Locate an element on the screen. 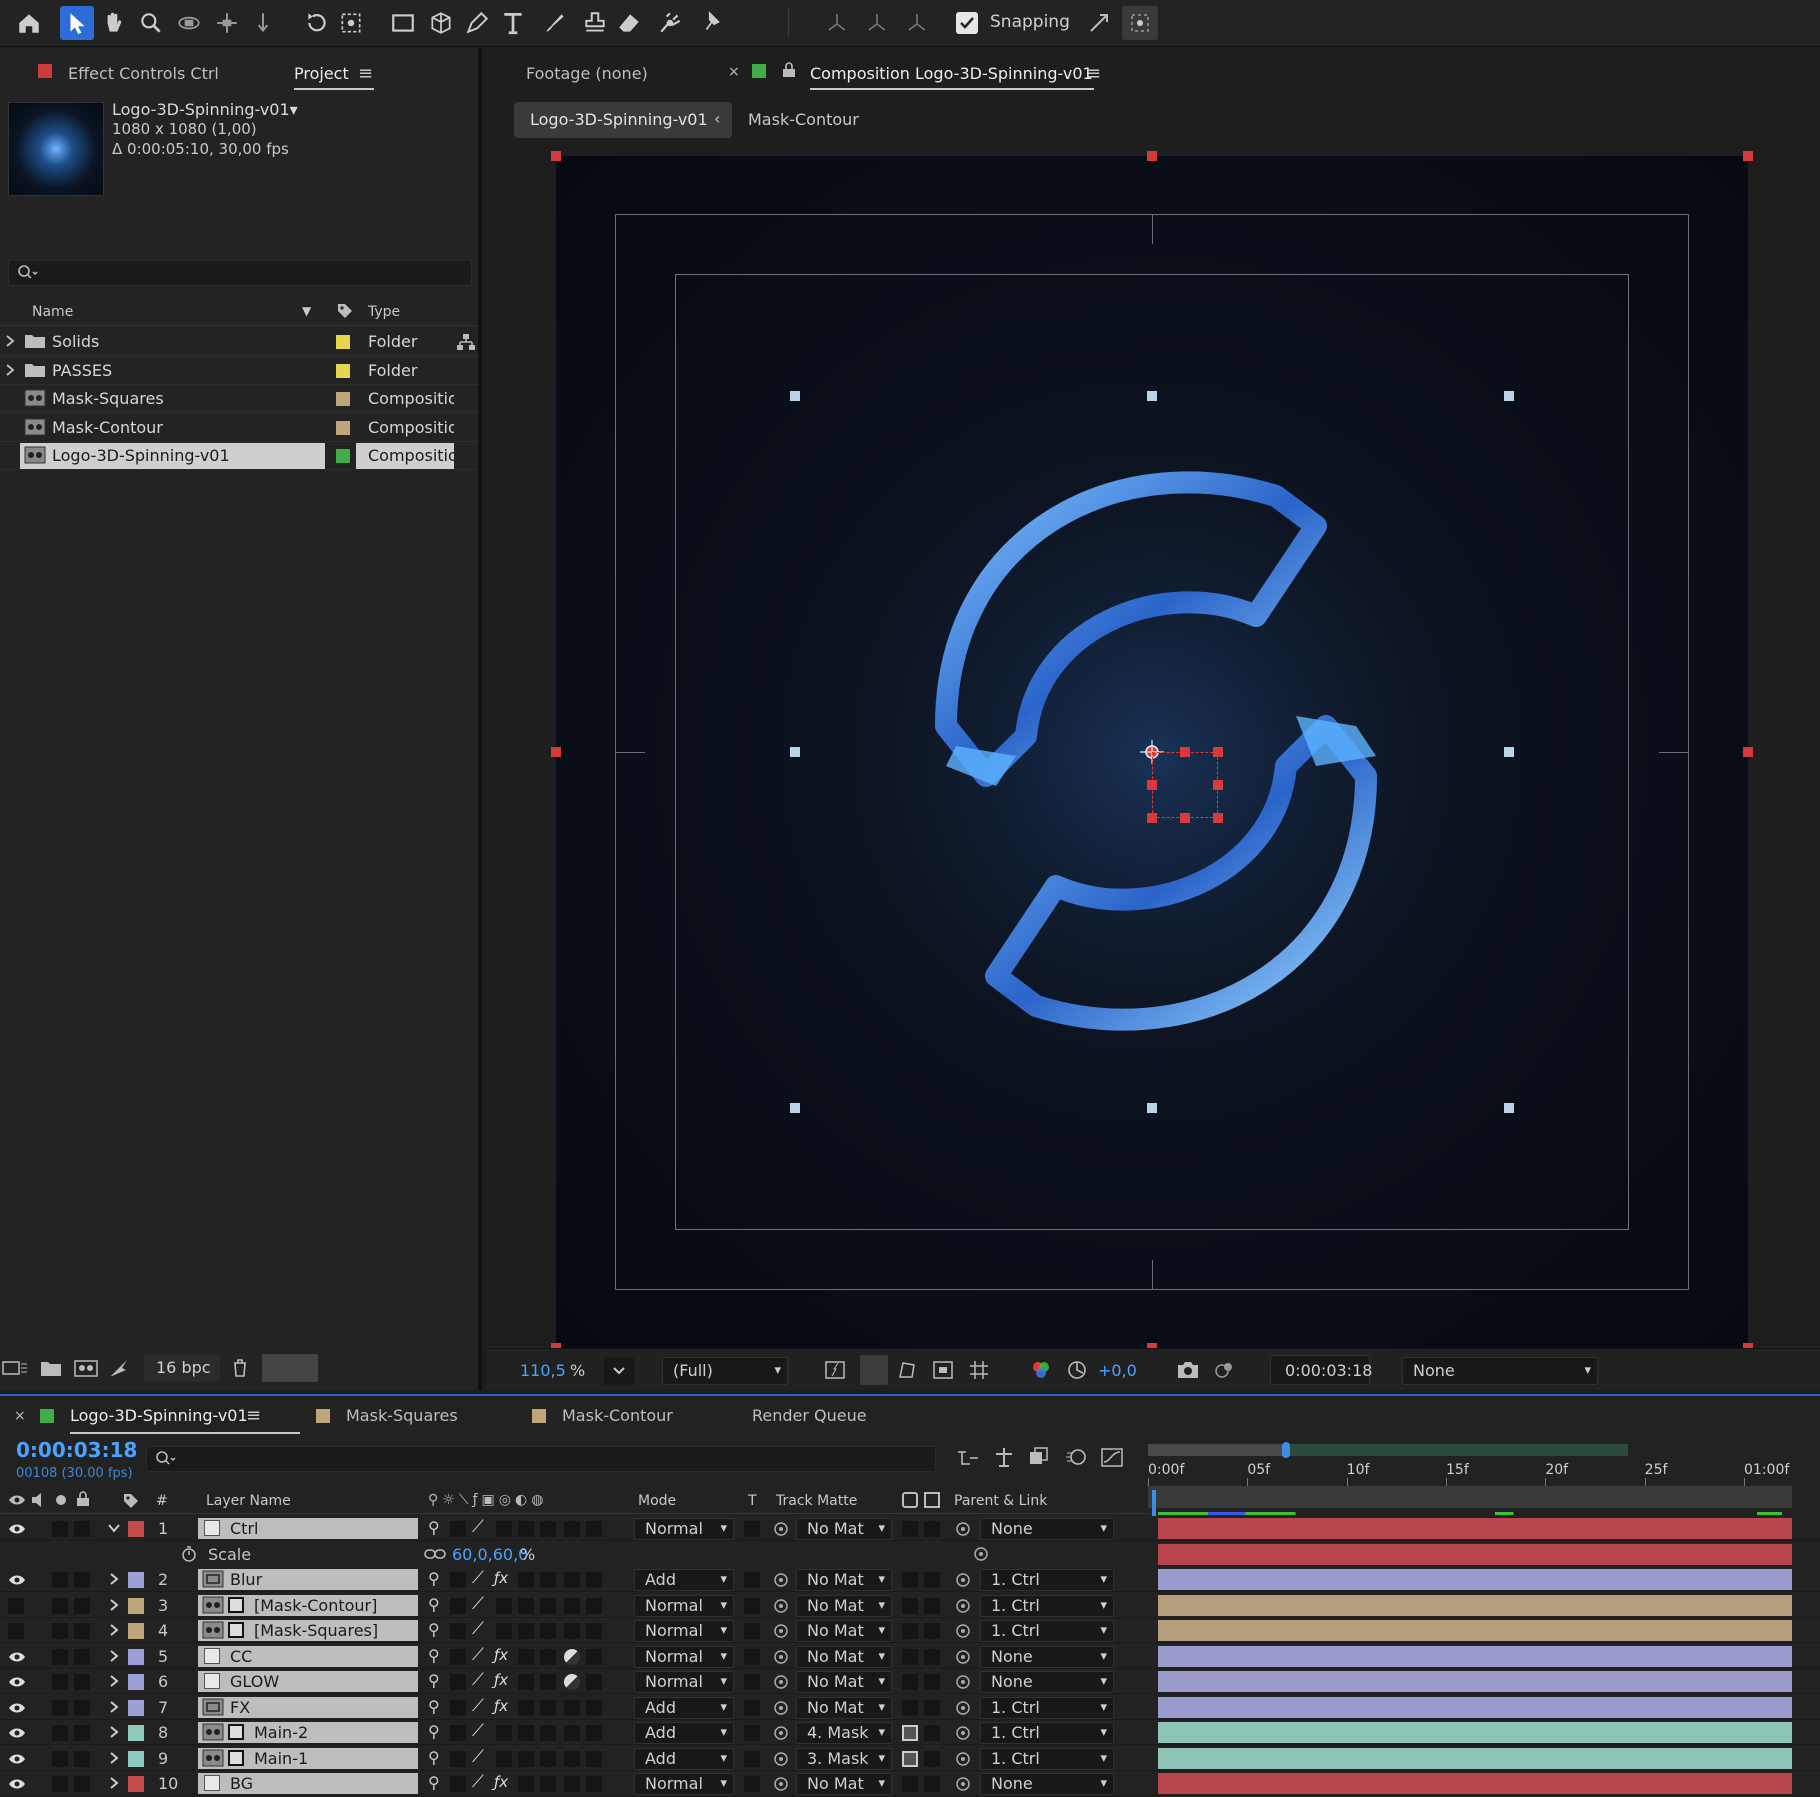 The image size is (1820, 1797). expression-pickwhip-icon is located at coordinates (981, 1554).